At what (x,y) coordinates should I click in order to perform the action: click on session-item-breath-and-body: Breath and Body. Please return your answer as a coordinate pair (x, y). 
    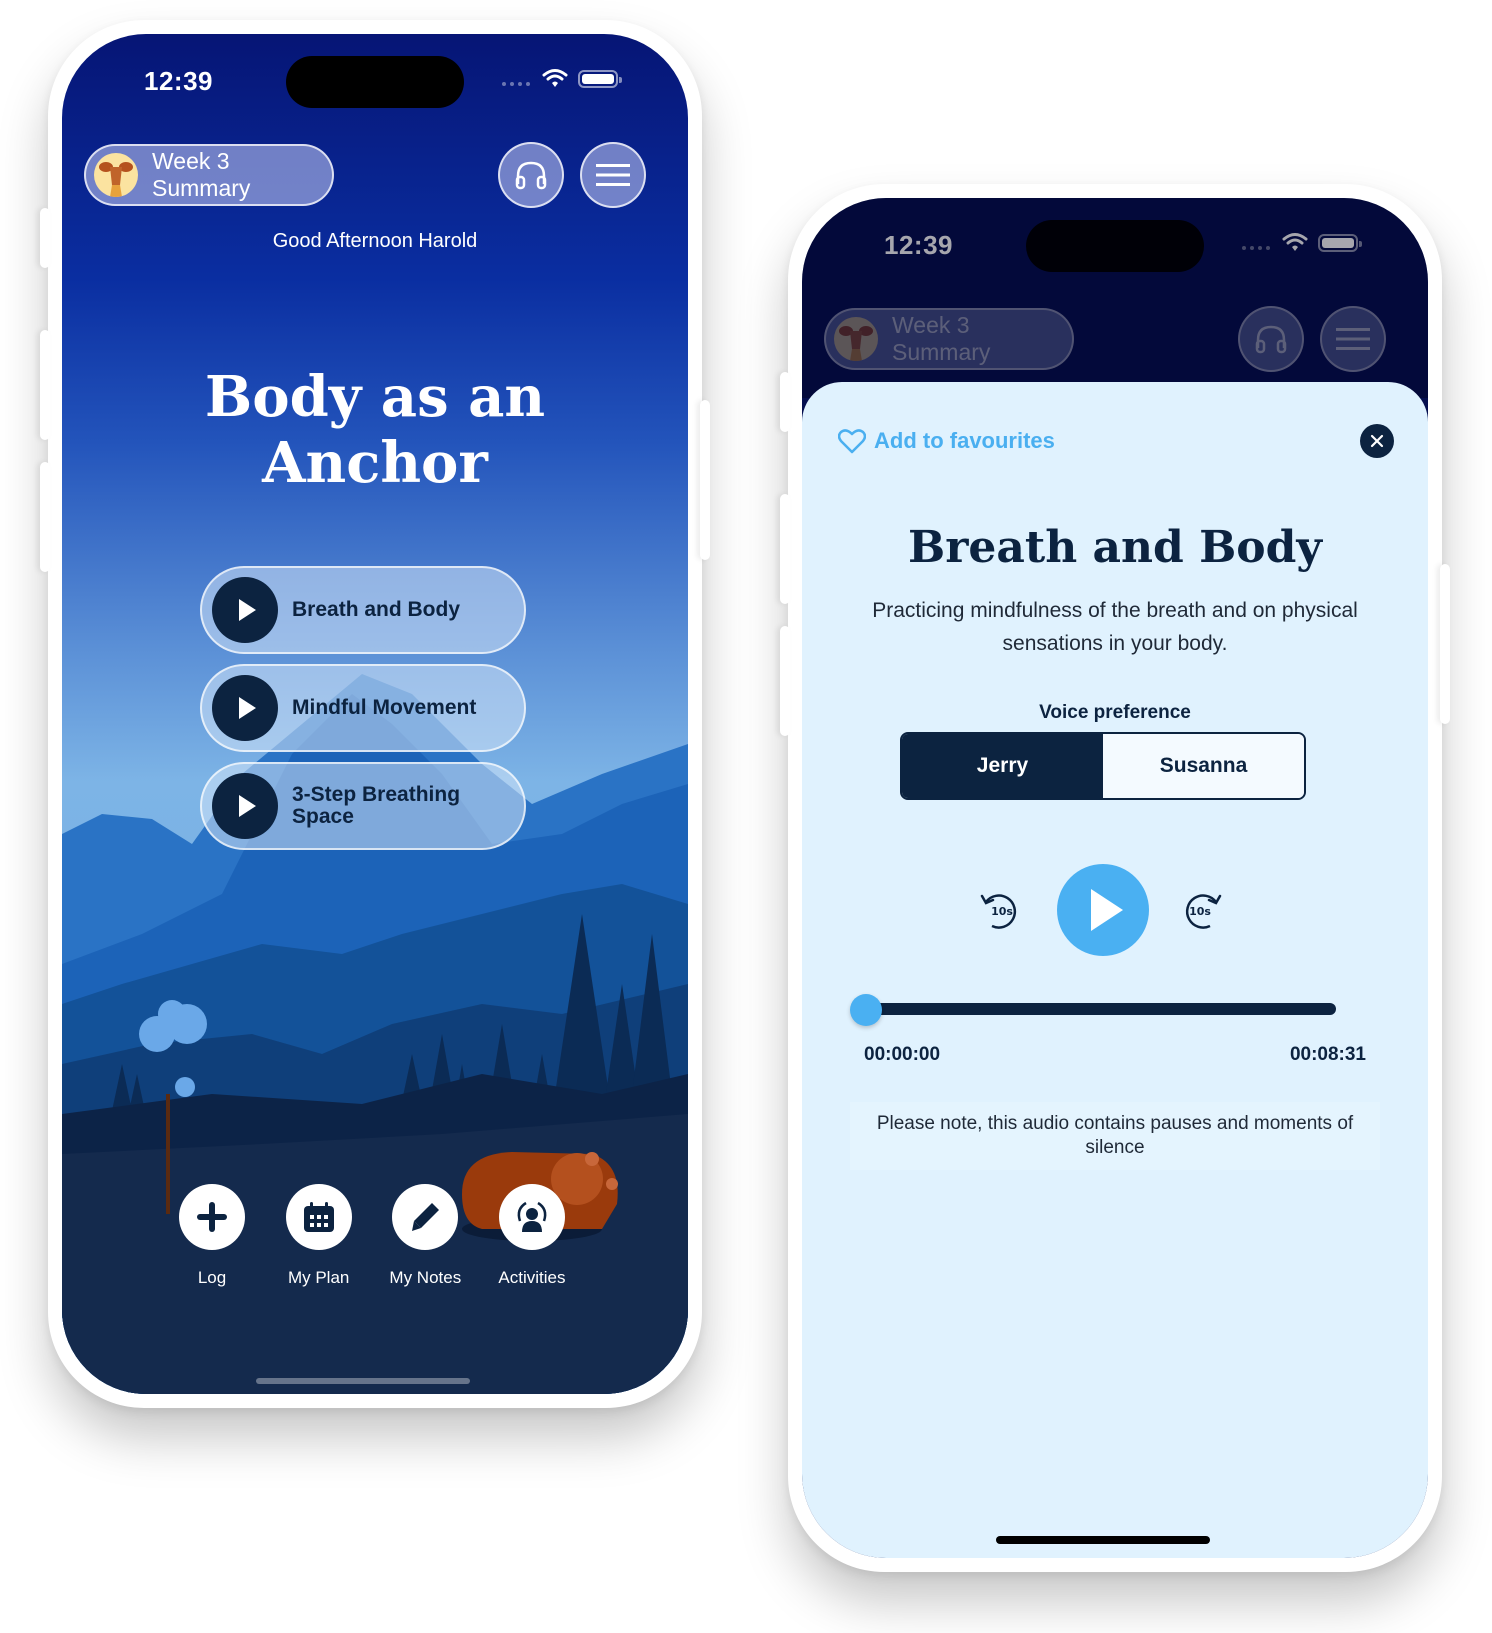
    Looking at the image, I should click on (363, 610).